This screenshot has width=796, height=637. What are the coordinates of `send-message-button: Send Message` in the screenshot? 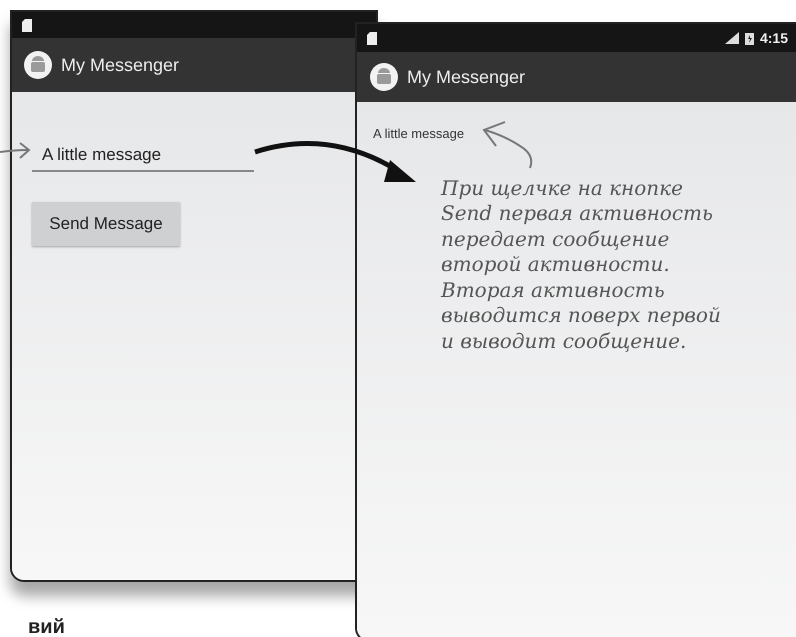 It's located at (106, 224).